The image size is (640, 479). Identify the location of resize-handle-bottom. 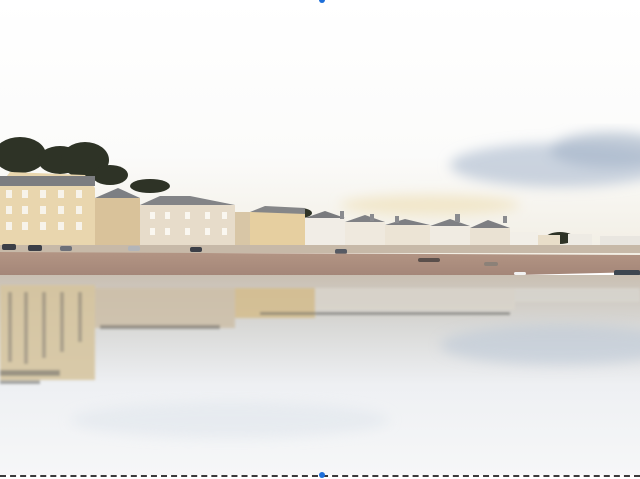
(322, 475).